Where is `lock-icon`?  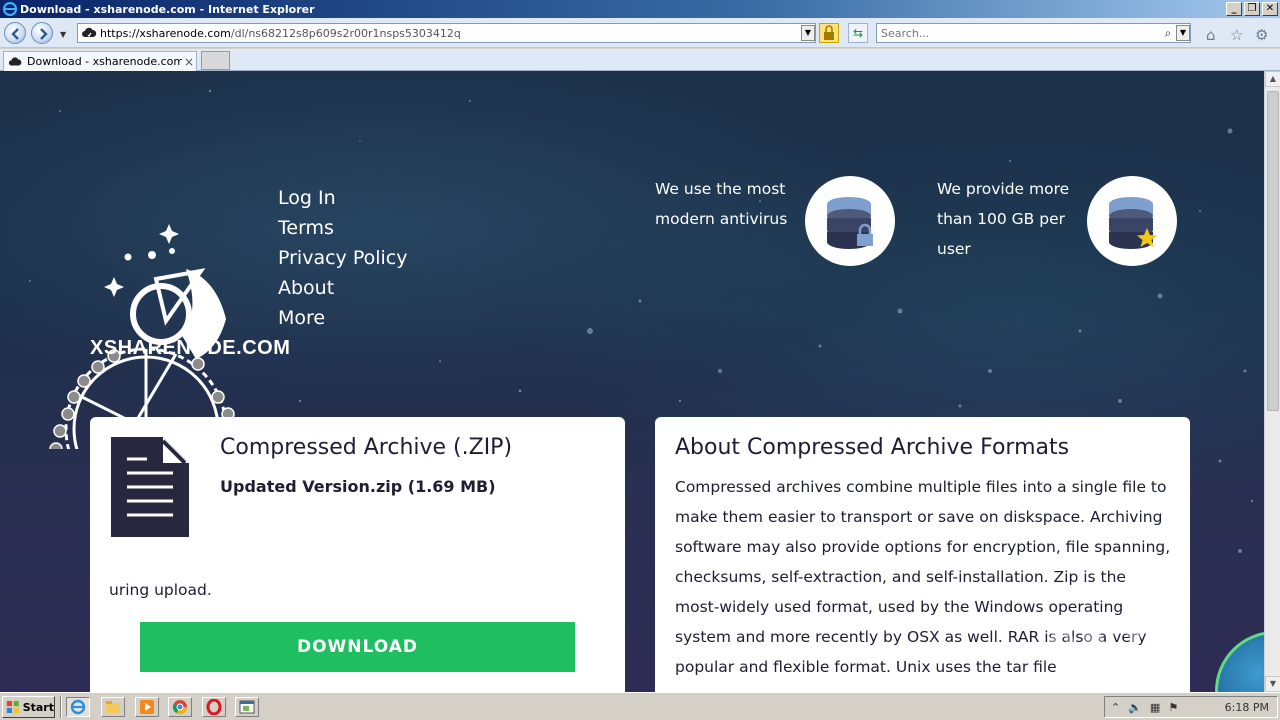 lock-icon is located at coordinates (829, 33).